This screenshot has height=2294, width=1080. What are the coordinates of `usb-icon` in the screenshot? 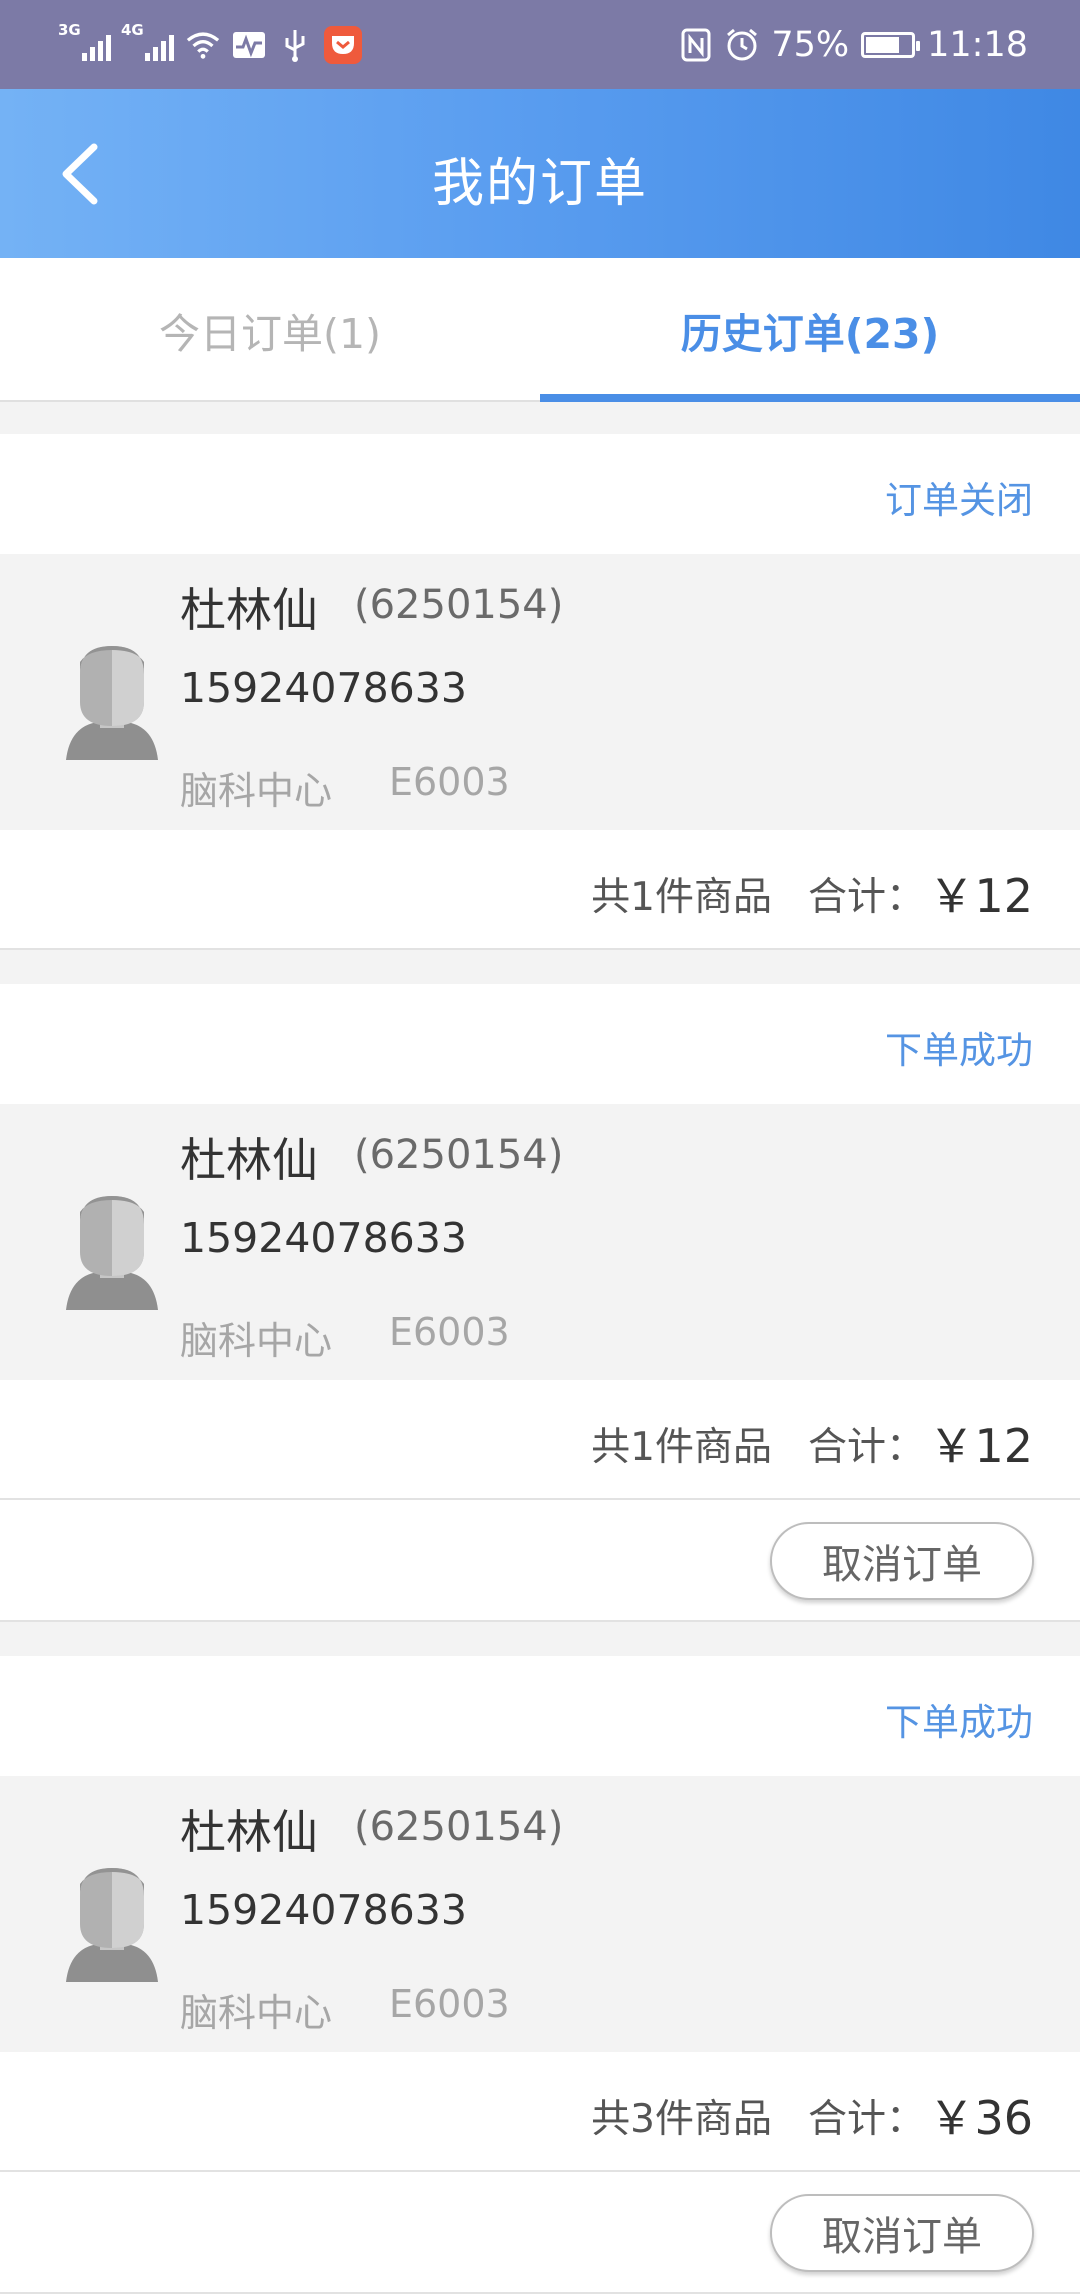 It's located at (295, 45).